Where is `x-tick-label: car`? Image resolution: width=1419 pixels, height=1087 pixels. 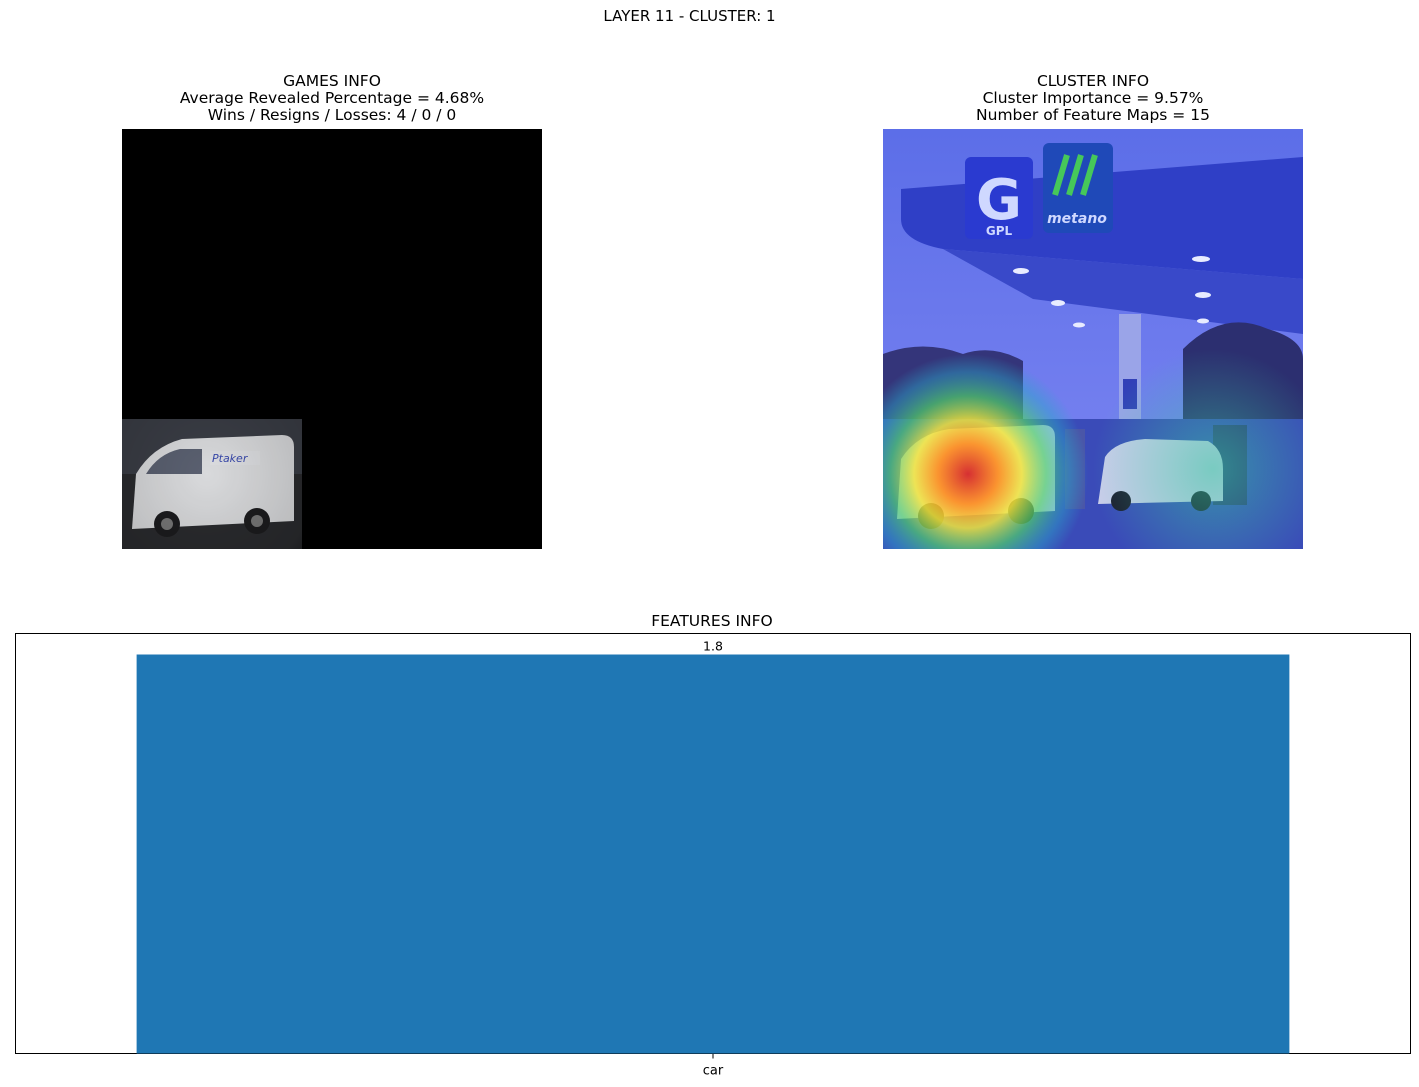
x-tick-label: car is located at coordinates (713, 1071).